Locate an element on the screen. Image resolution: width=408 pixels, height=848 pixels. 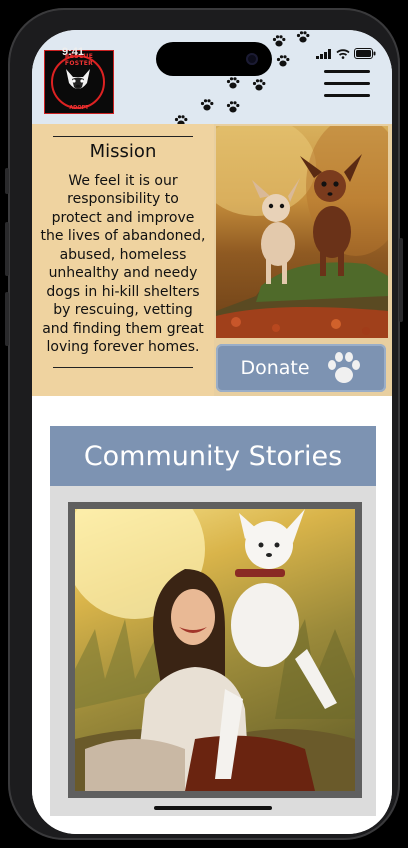
community-stories-title: Community Stories is located at coordinates (213, 456).